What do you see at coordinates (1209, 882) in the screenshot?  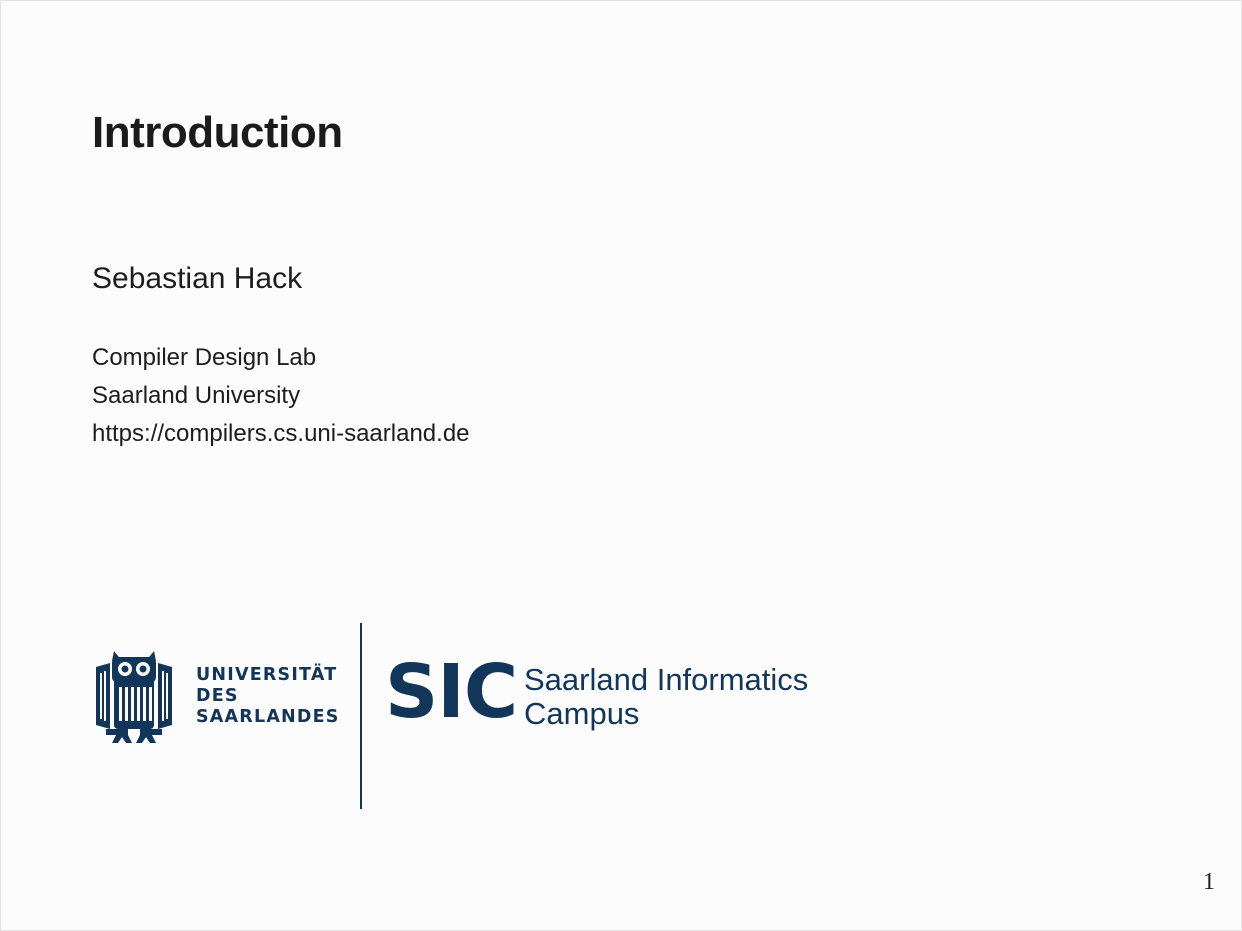 I see `page-number: 1` at bounding box center [1209, 882].